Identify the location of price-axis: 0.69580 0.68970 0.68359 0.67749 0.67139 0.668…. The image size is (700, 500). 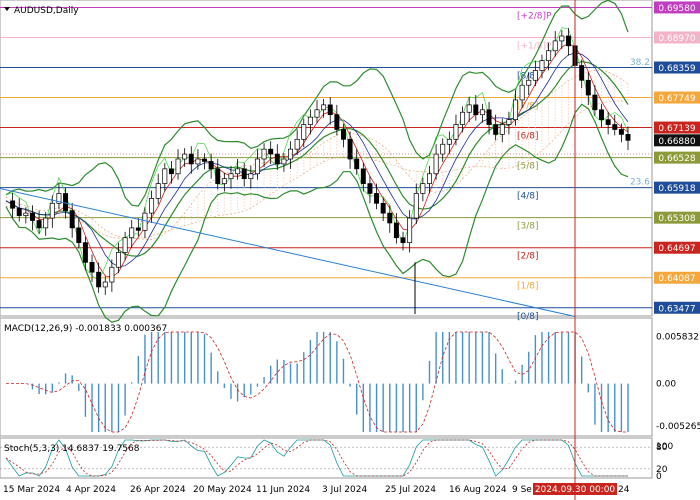
(677, 157).